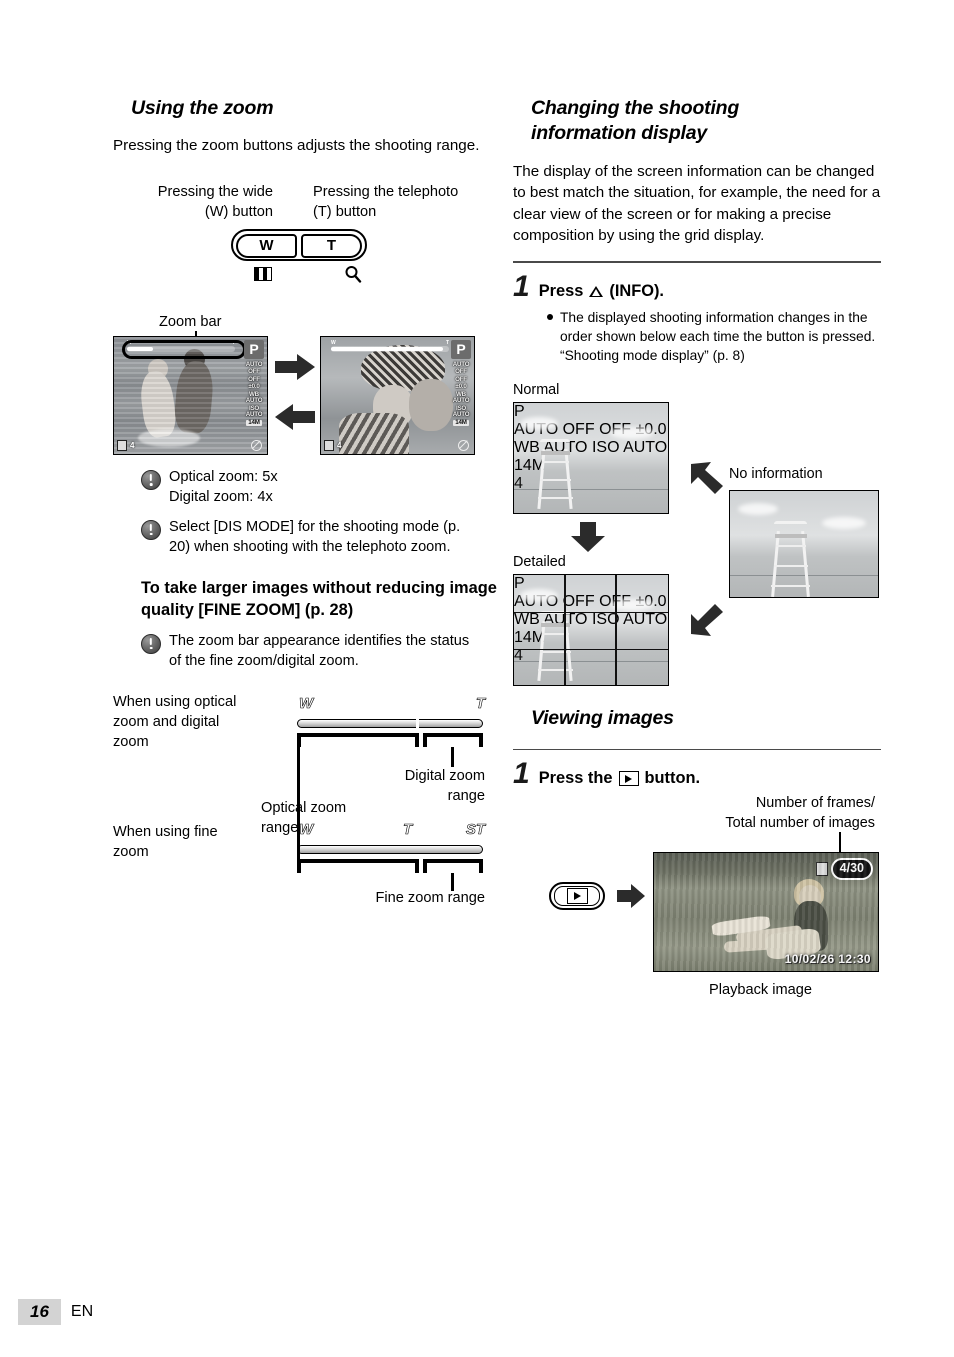 The height and width of the screenshot is (1357, 954). What do you see at coordinates (165, 842) in the screenshot?
I see `zoom-range-2-label: When using fine zoom` at bounding box center [165, 842].